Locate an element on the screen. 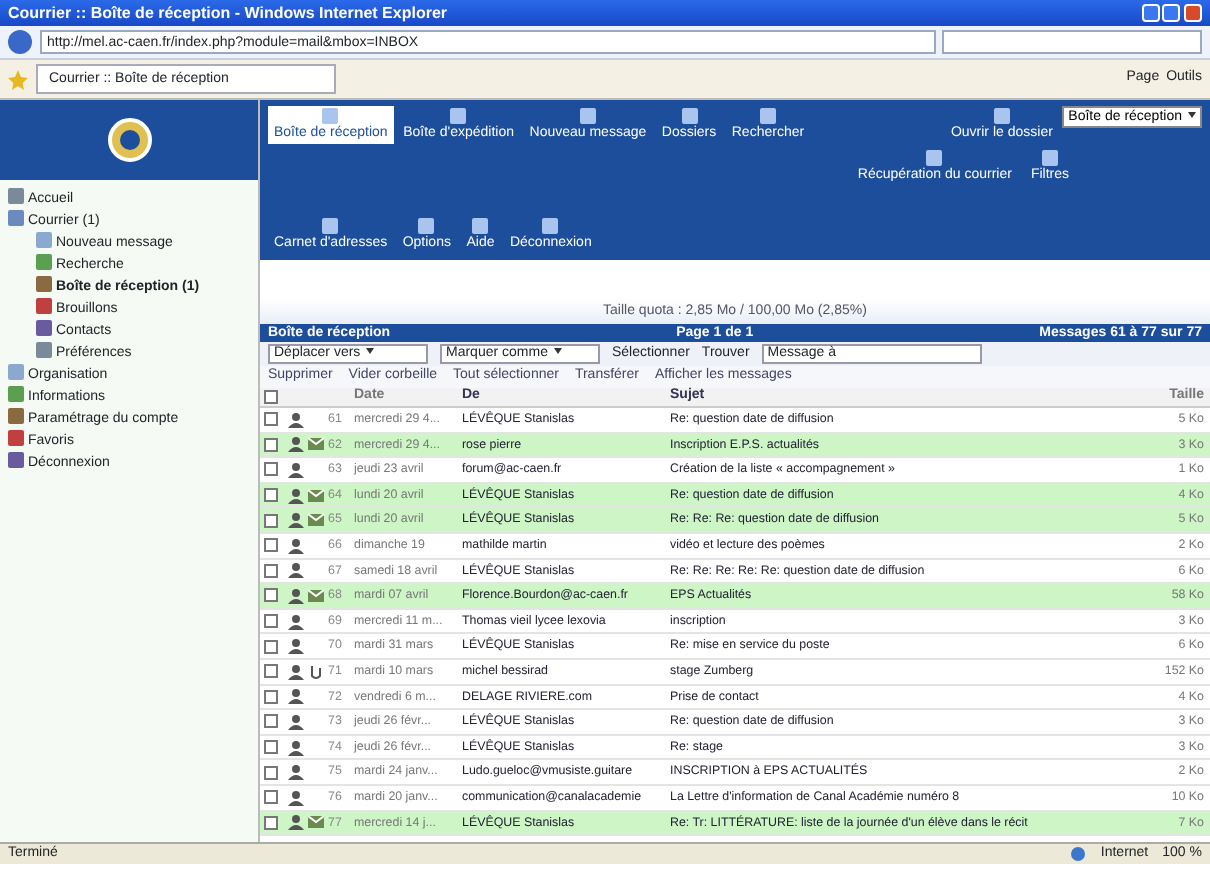 The height and width of the screenshot is (882, 1210). window-title: Courrier :: Boîte de réception - Windows Internet Explorer is located at coordinates (229, 13).